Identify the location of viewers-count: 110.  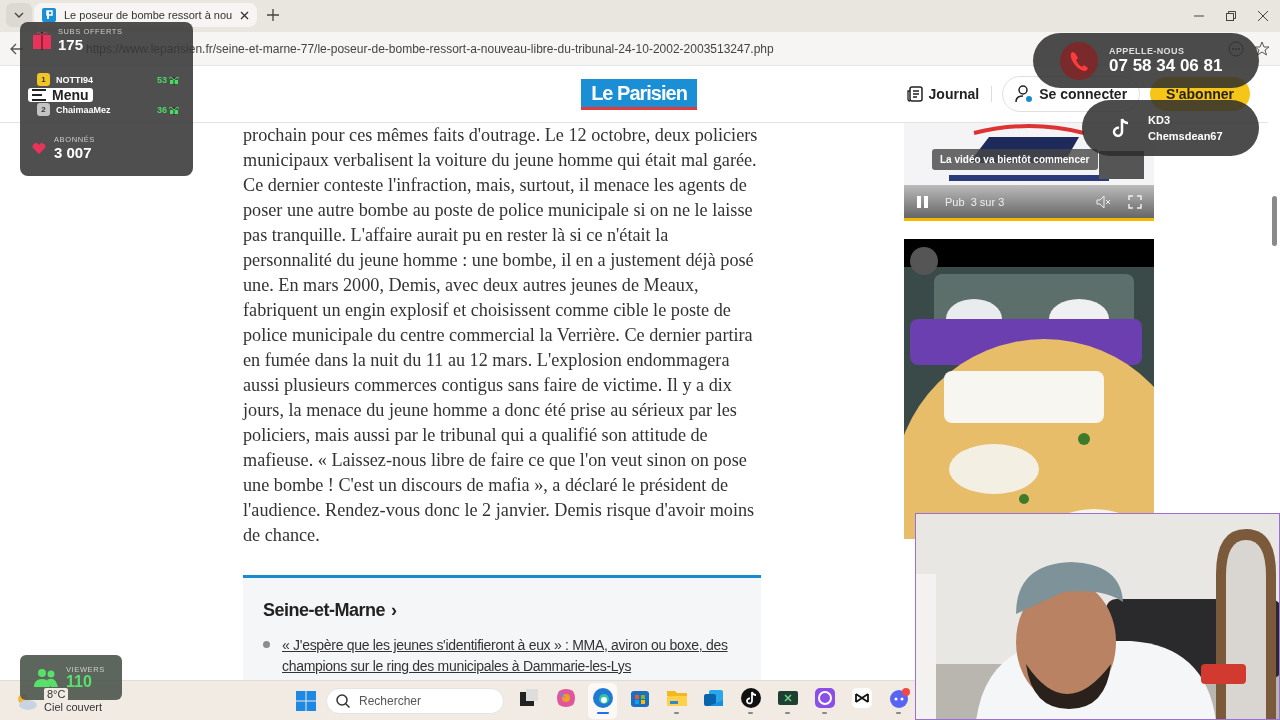
(79, 682).